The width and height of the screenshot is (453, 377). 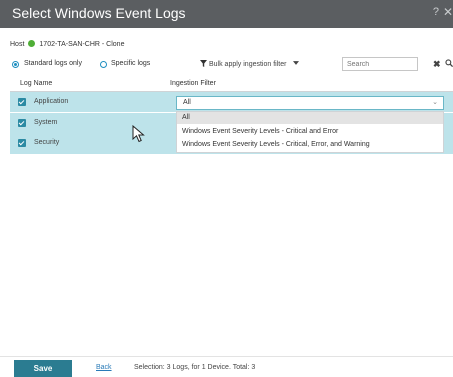 What do you see at coordinates (36, 83) in the screenshot?
I see `log-name-header: Log Name` at bounding box center [36, 83].